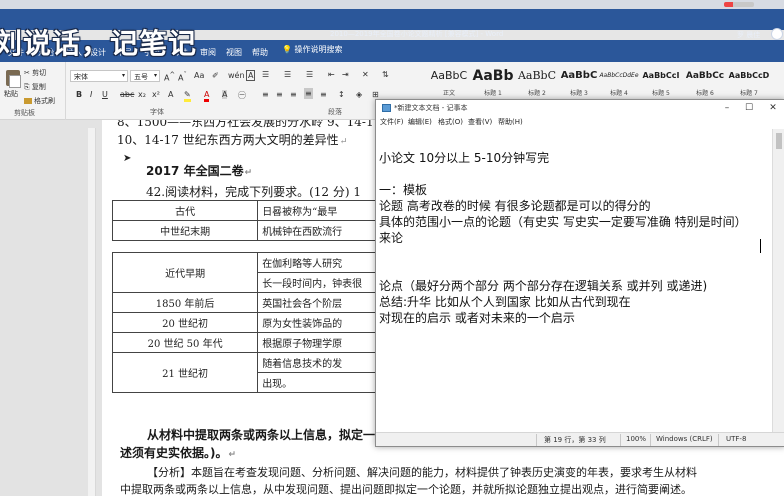  Describe the element at coordinates (636, 439) in the screenshot. I see `zoom-level: 100%` at that location.